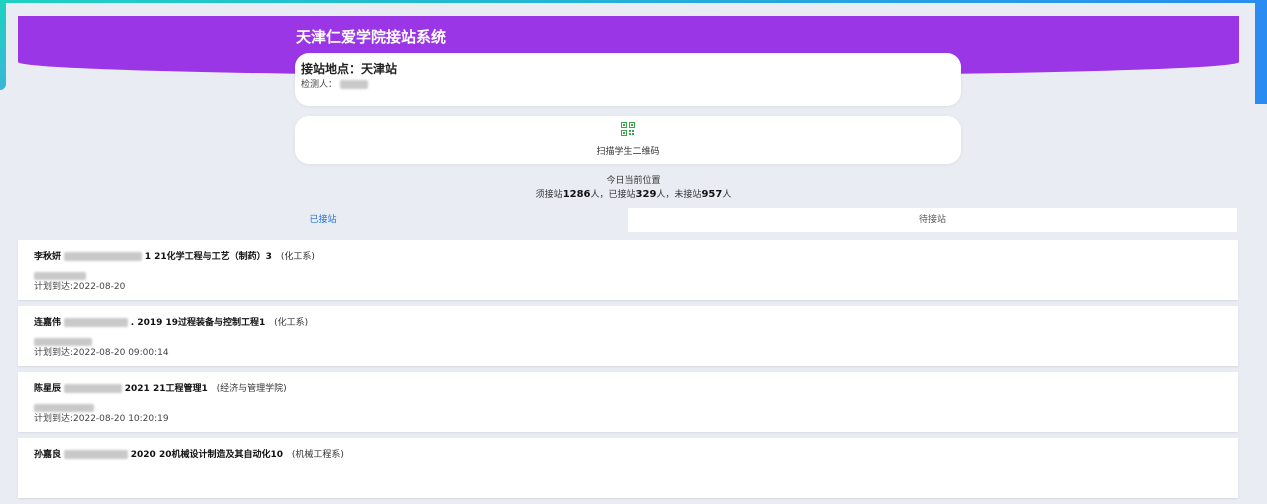  What do you see at coordinates (3, 45) in the screenshot?
I see `left-edge-decoration` at bounding box center [3, 45].